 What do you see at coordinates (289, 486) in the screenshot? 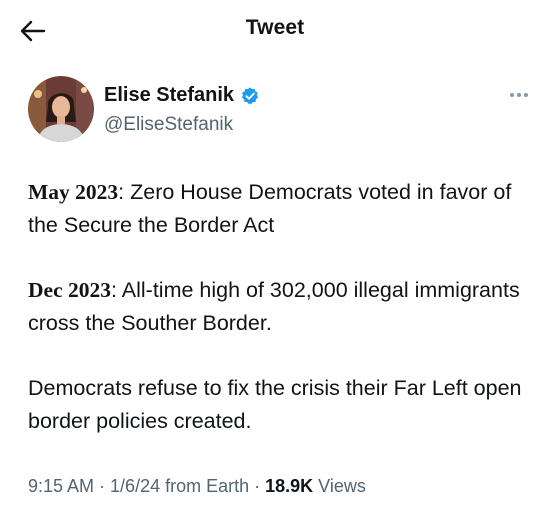
I see `views-count: 18.9K` at bounding box center [289, 486].